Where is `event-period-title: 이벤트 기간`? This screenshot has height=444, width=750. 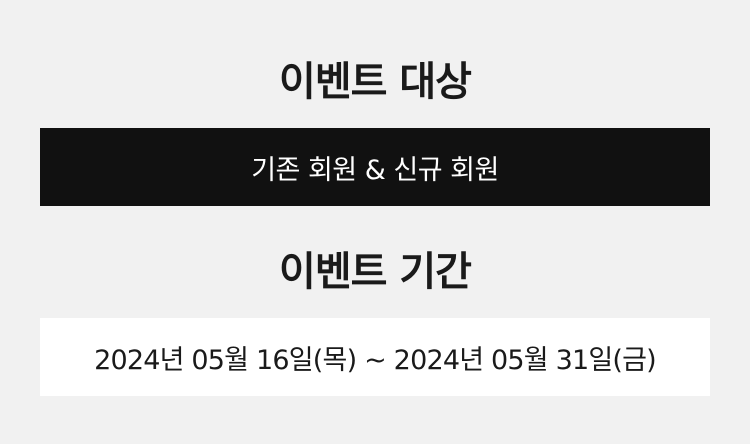
event-period-title: 이벤트 기간 is located at coordinates (375, 272).